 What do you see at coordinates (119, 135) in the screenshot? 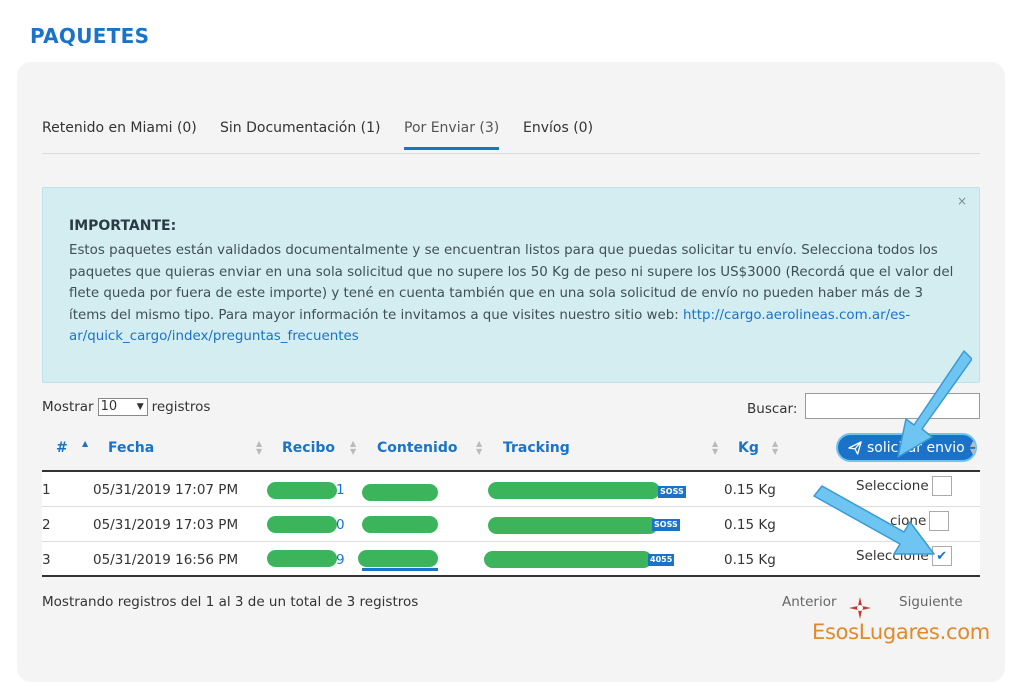
I see `tab-retenido-miami: Retenido en Miami (0)` at bounding box center [119, 135].